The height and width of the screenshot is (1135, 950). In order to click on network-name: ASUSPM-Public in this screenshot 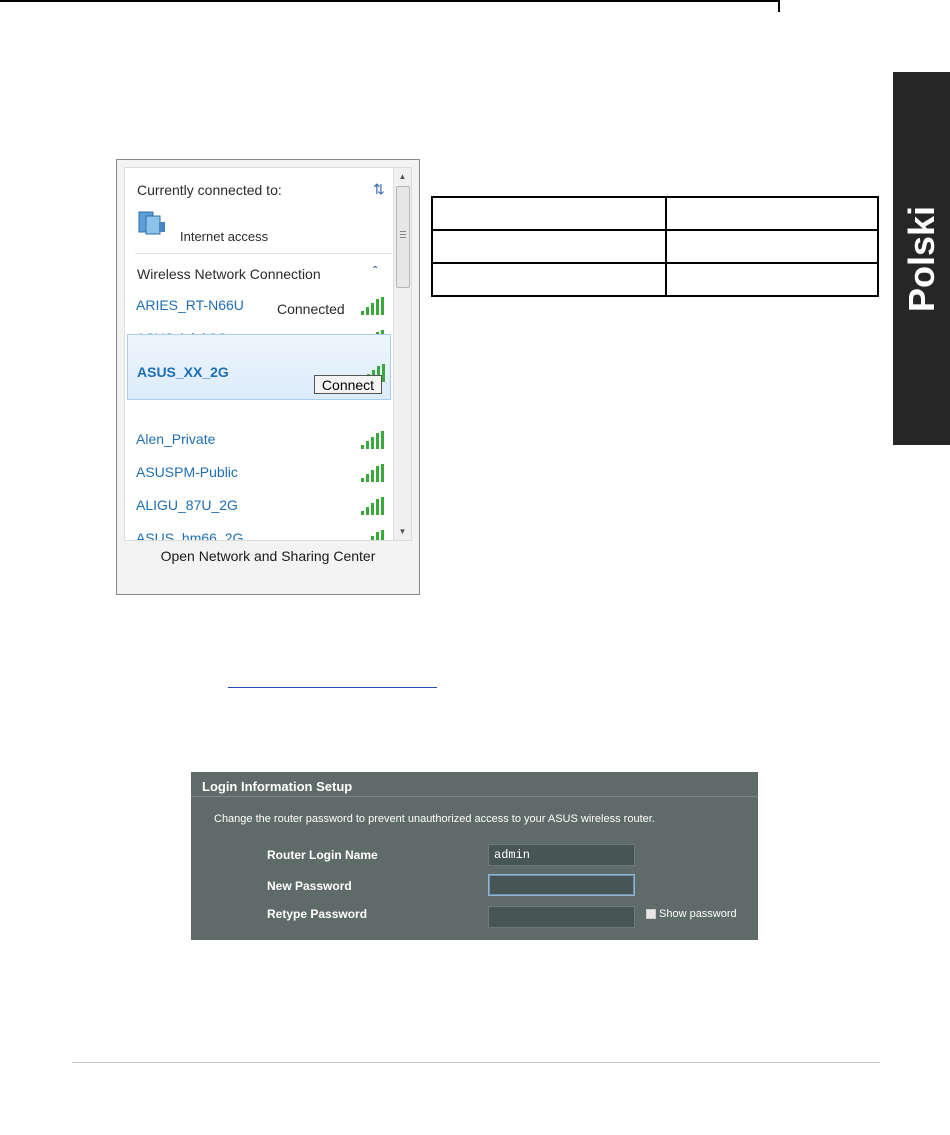, I will do `click(187, 472)`.